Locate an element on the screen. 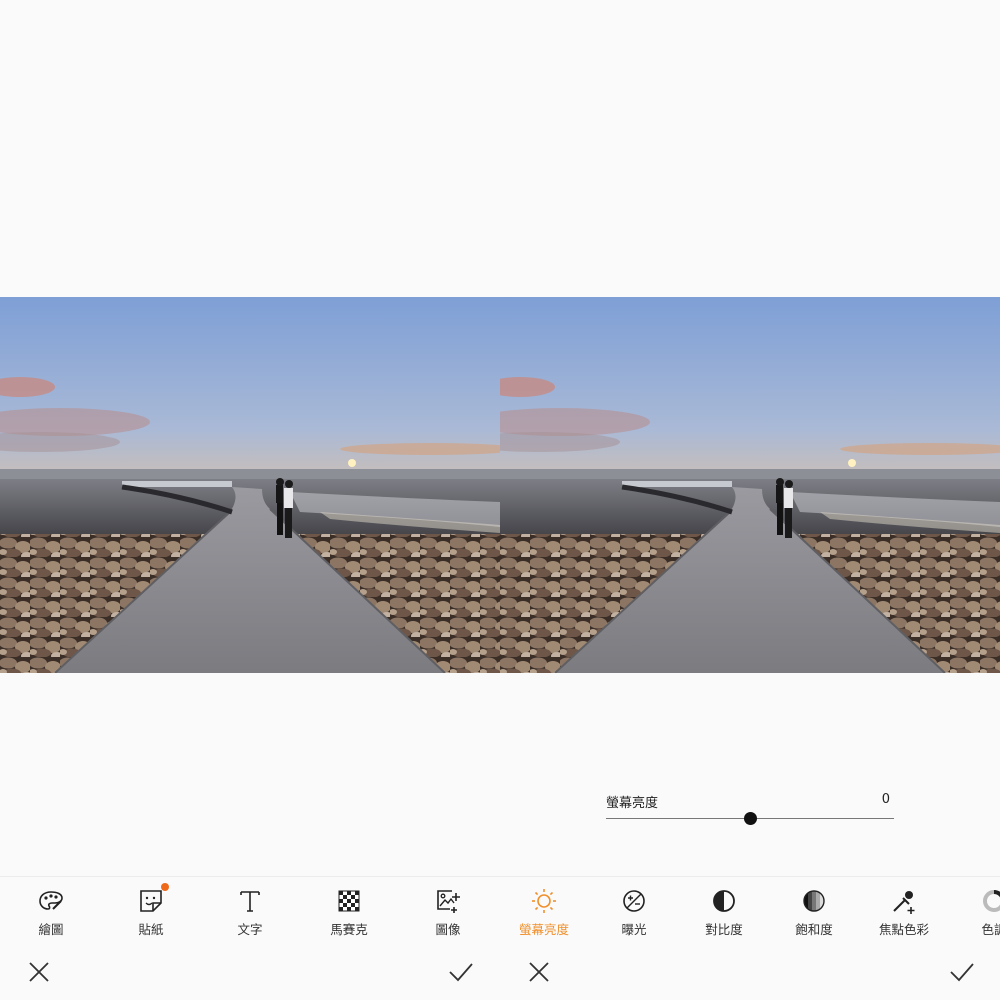 Image resolution: width=1000 pixels, height=1000 pixels. tool-mosaic: 馬賽克 is located at coordinates (349, 912).